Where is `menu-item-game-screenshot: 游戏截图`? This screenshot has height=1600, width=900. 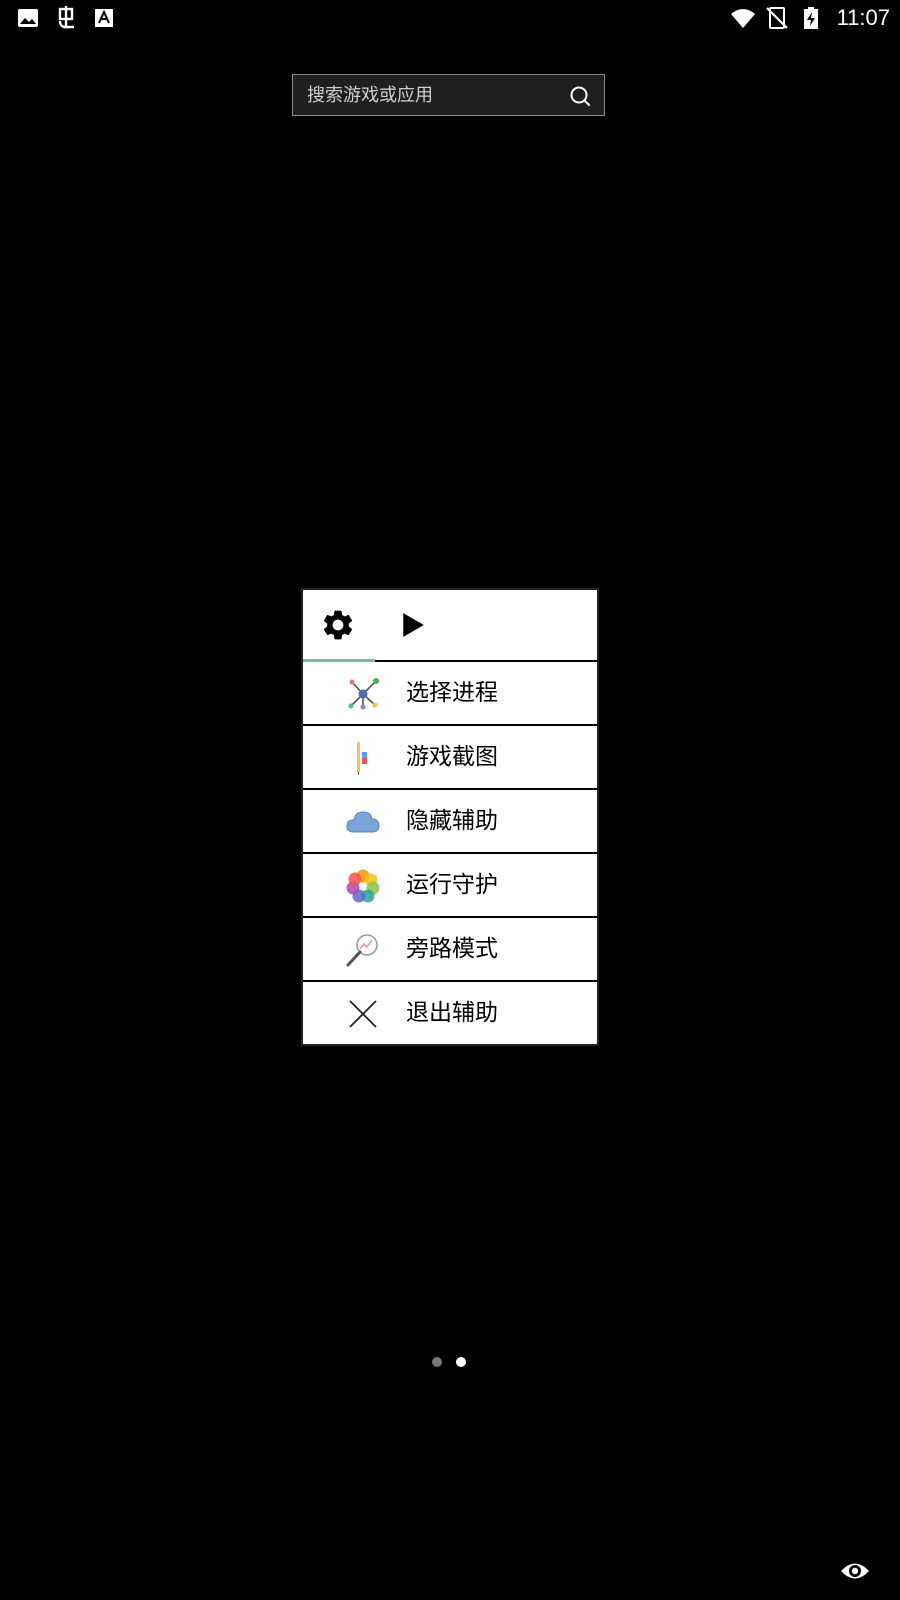 menu-item-game-screenshot: 游戏截图 is located at coordinates (450, 758).